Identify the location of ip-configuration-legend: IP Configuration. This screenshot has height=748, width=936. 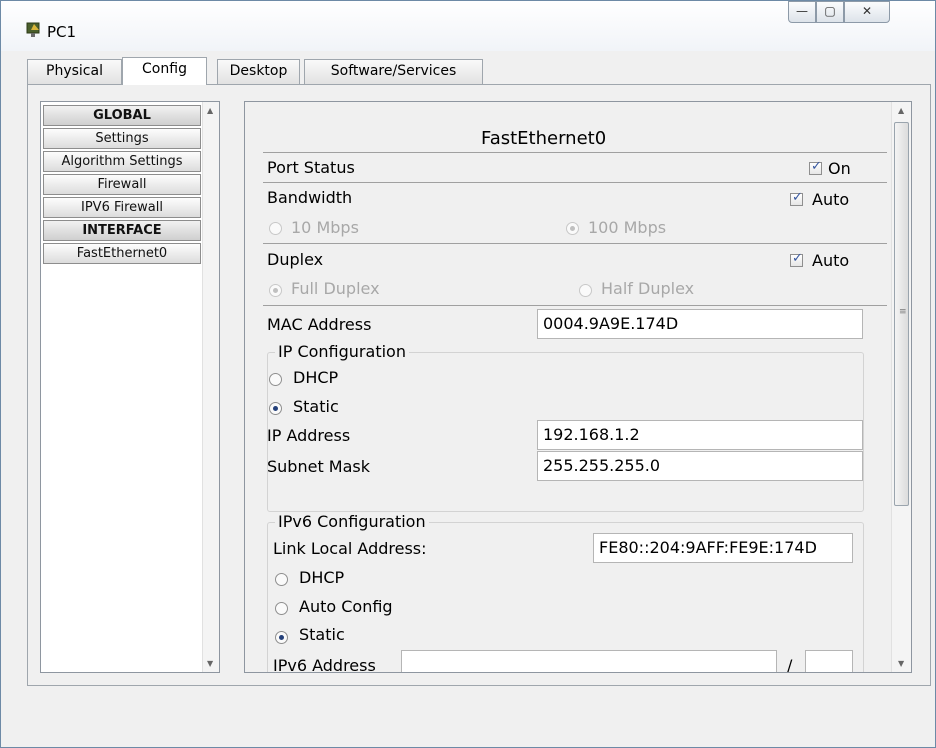
(342, 351).